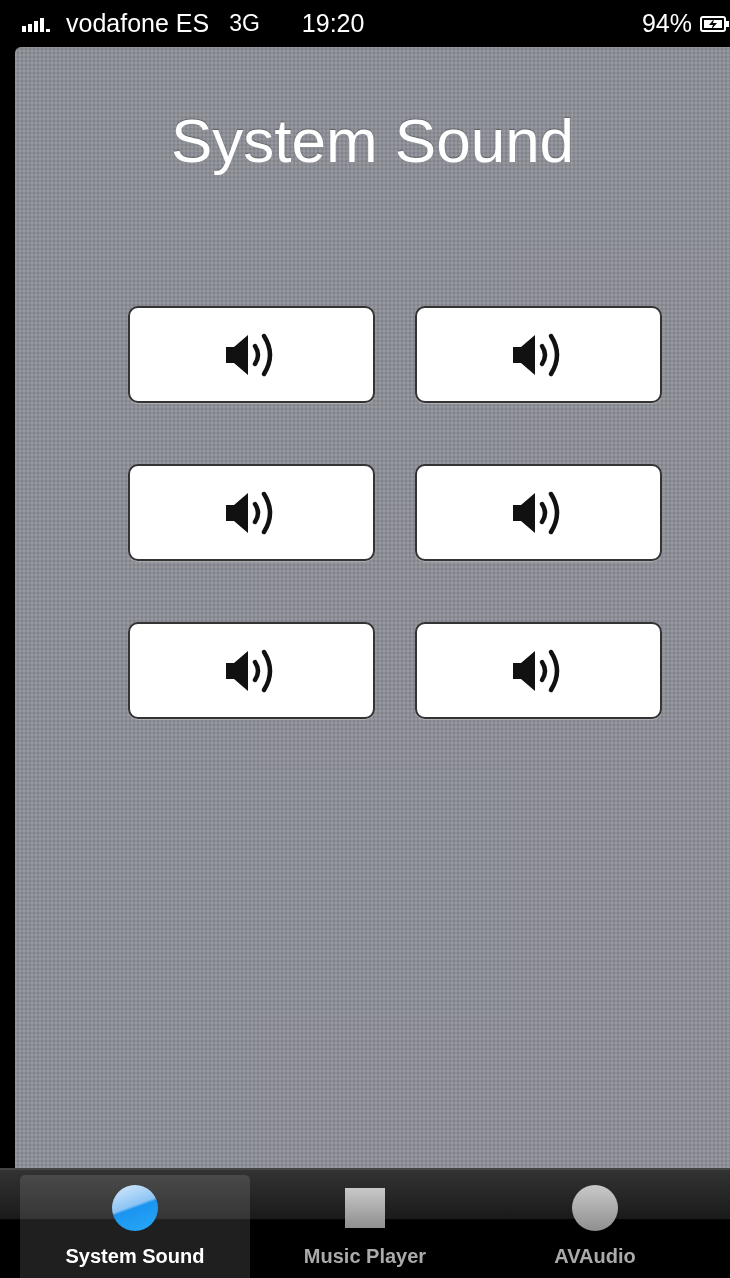  Describe the element at coordinates (138, 23) in the screenshot. I see `carrier-name: vodafone ES` at that location.